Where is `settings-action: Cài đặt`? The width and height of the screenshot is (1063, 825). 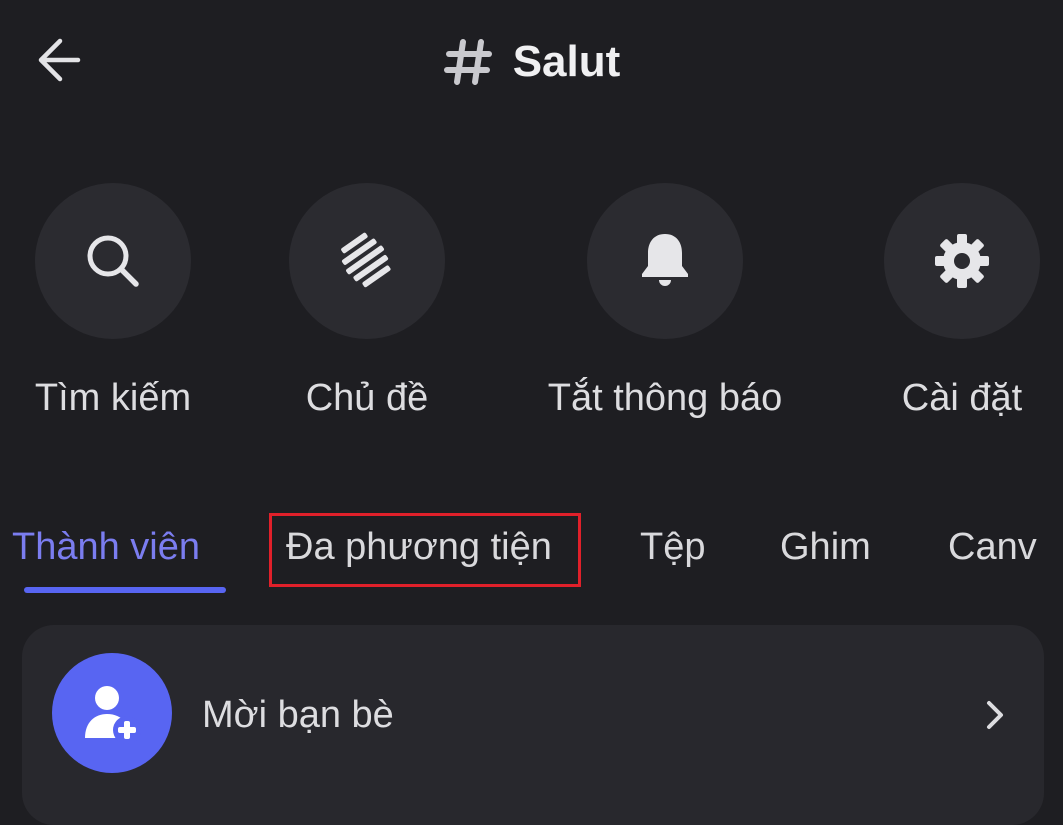 settings-action: Cài đặt is located at coordinates (947, 302).